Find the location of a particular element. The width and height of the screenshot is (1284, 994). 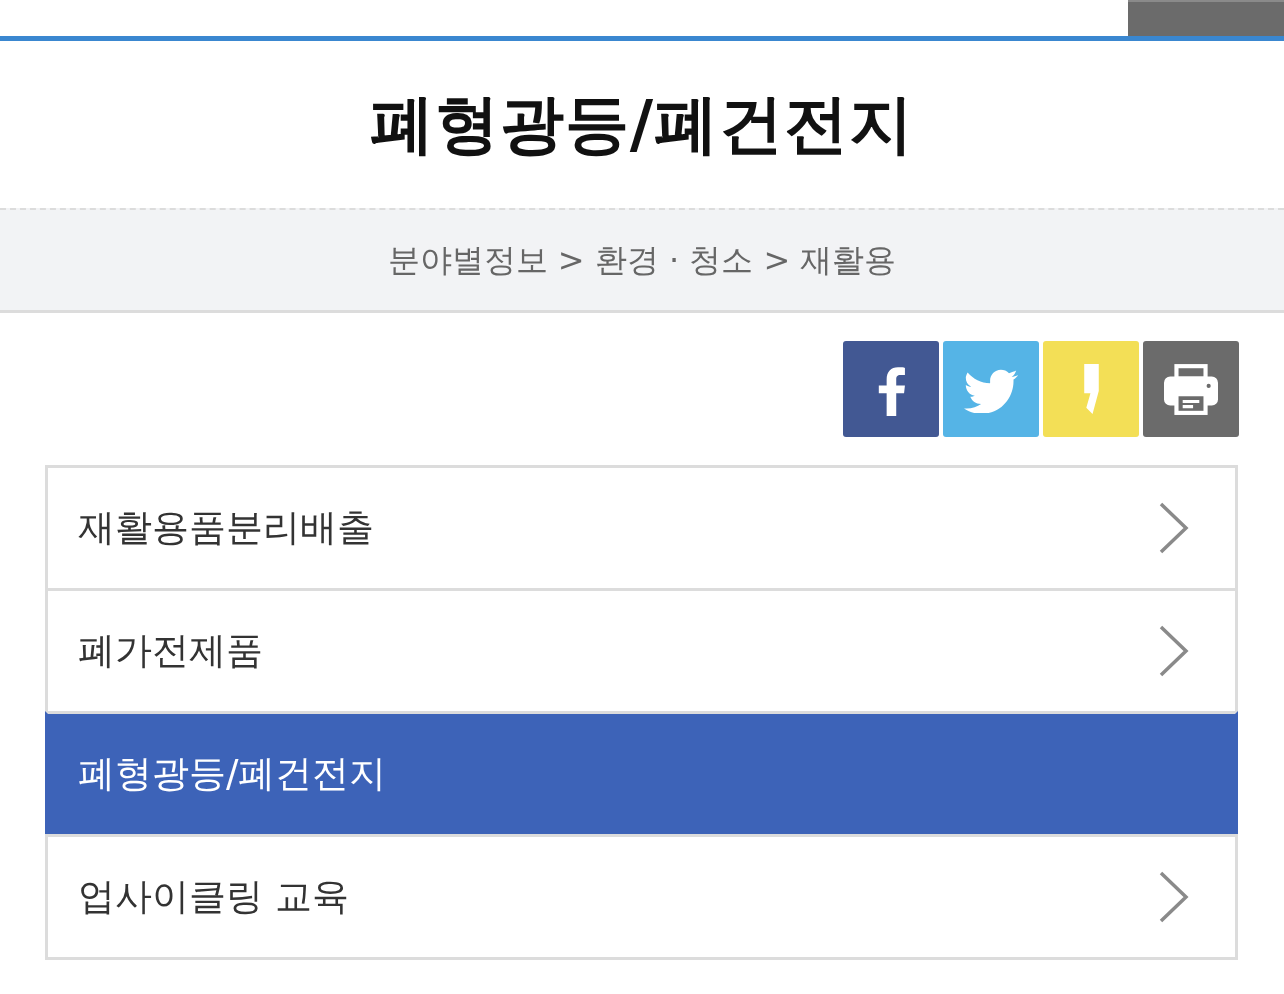

menu-item: 업사이클링 교육 is located at coordinates (641, 897).